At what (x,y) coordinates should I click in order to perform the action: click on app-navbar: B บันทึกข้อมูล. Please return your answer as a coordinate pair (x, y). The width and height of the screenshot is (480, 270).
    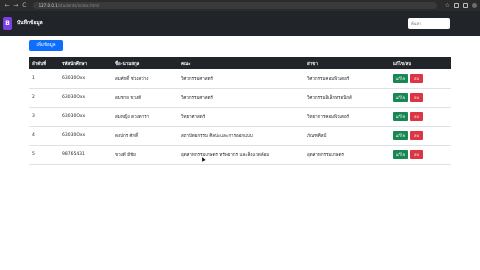
    Looking at the image, I should click on (240, 23).